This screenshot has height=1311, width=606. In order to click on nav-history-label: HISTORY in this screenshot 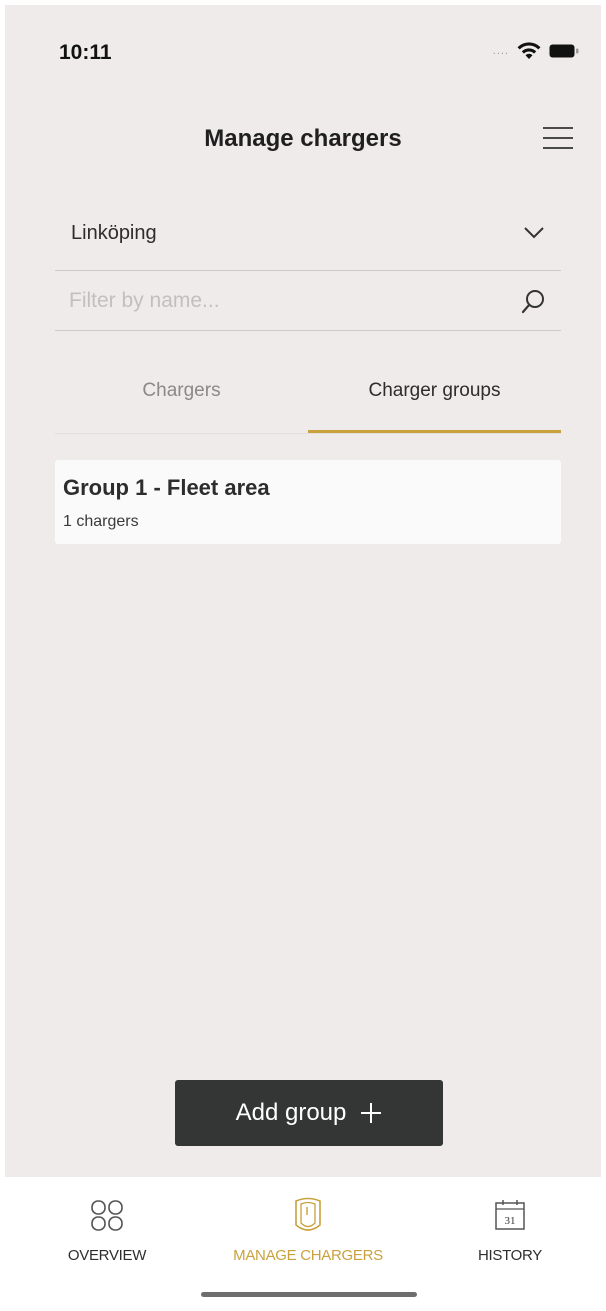, I will do `click(510, 1255)`.